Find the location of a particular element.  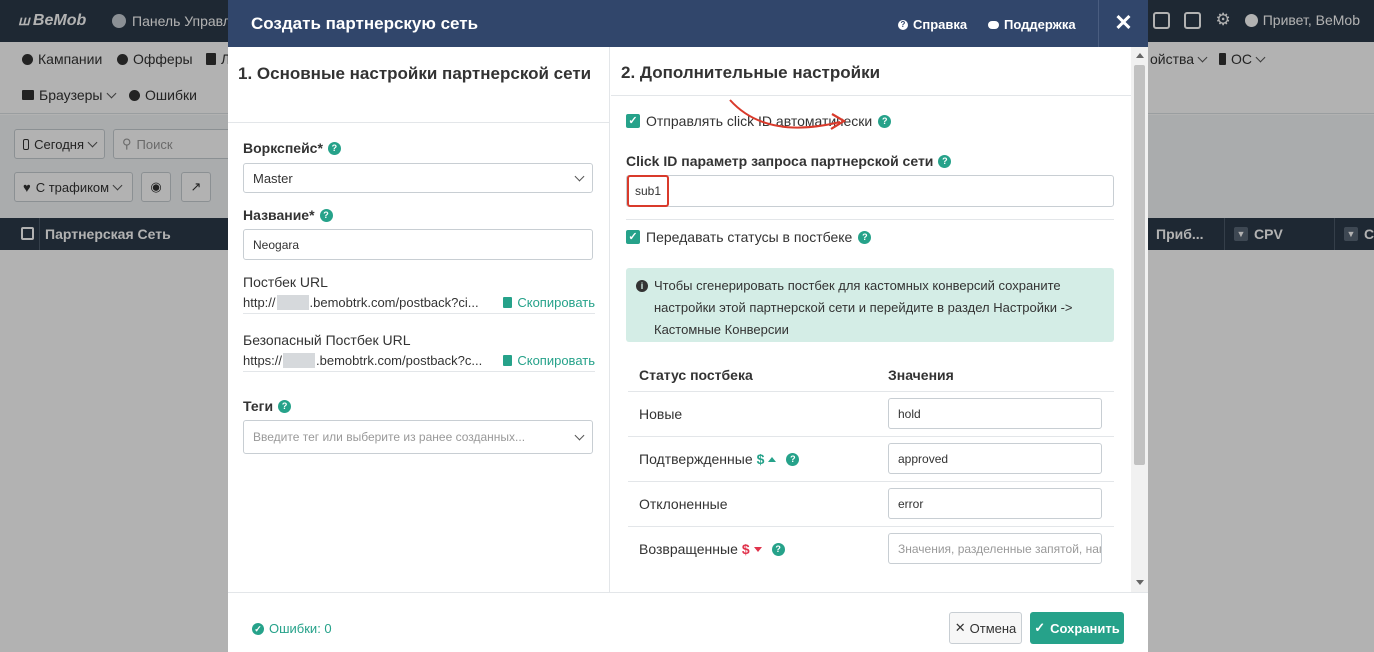

table-row: Подтвержденные $? approved is located at coordinates (871, 459).